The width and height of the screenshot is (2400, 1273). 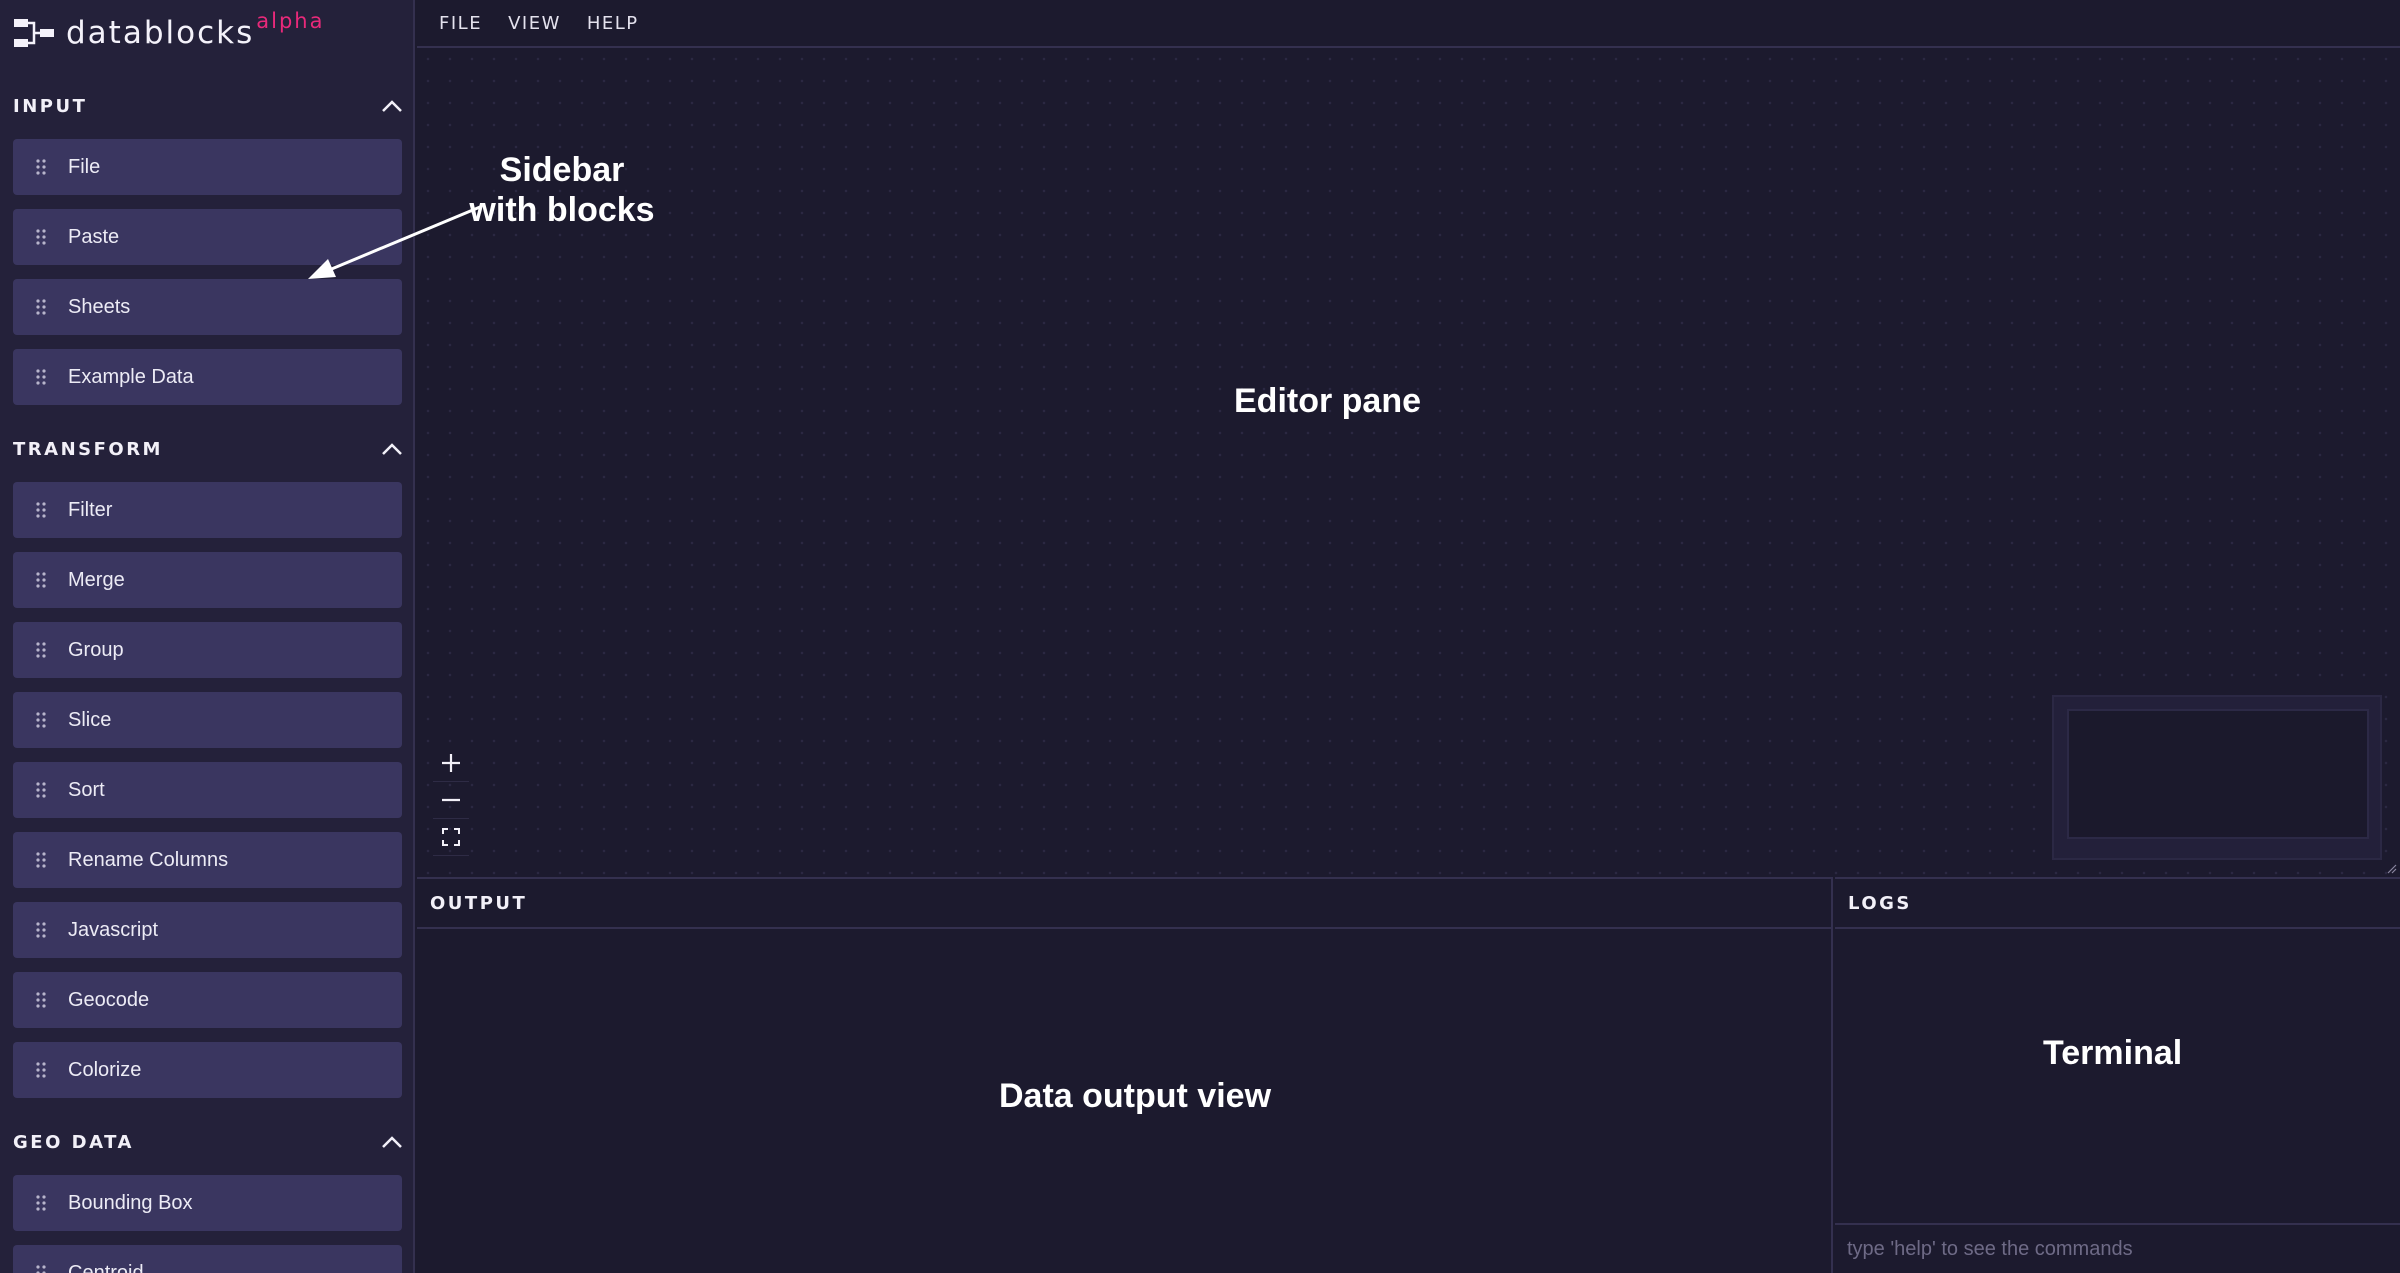 I want to click on zoom-in-button, so click(x=451, y=763).